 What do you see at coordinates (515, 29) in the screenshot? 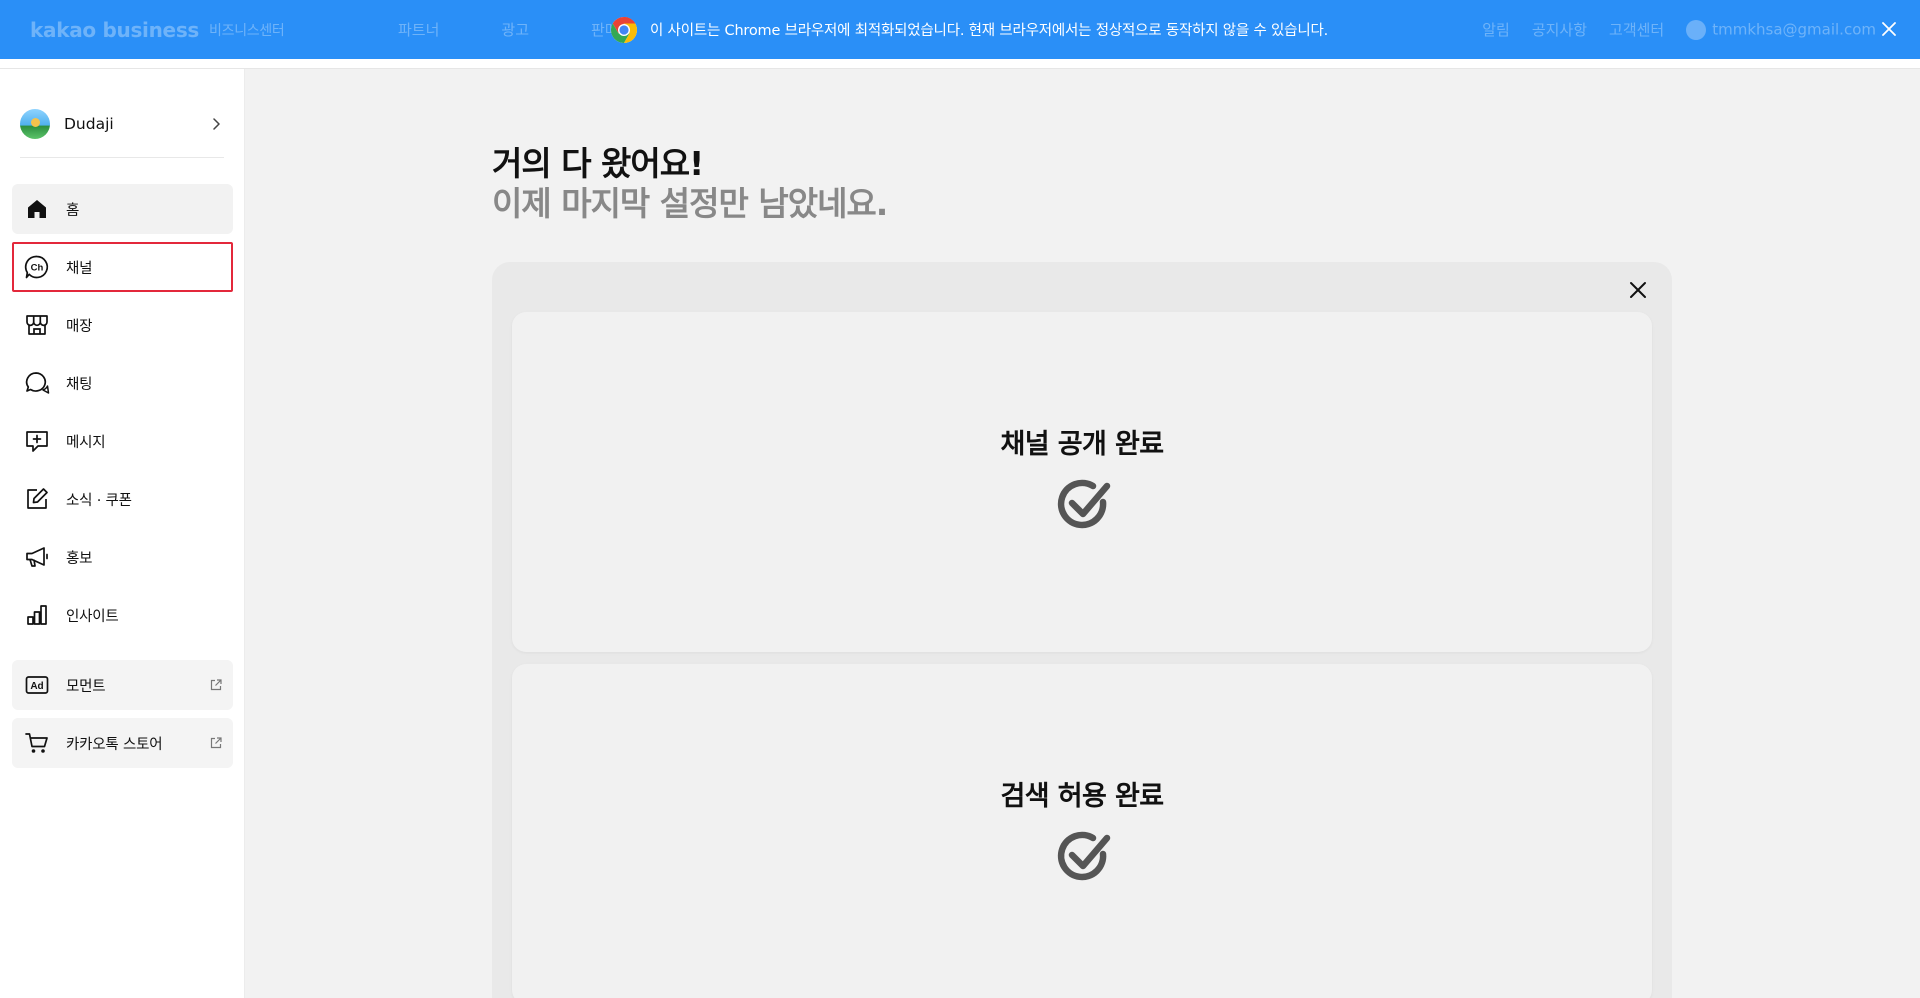
I see `header-nav-ad: 광고` at bounding box center [515, 29].